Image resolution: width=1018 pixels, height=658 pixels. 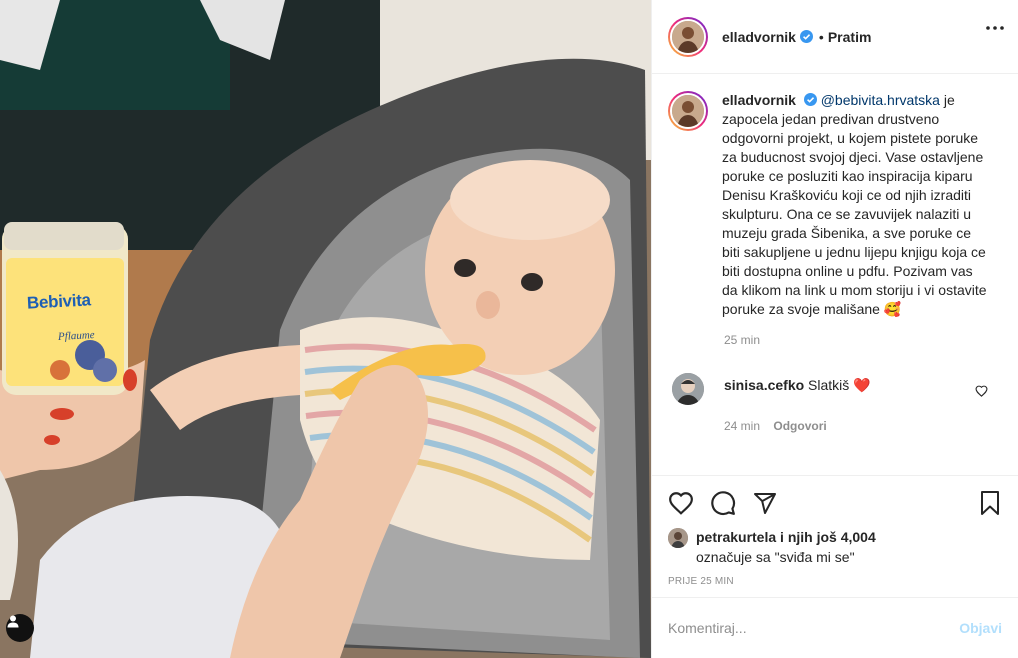 I want to click on liker-avatar, so click(x=678, y=538).